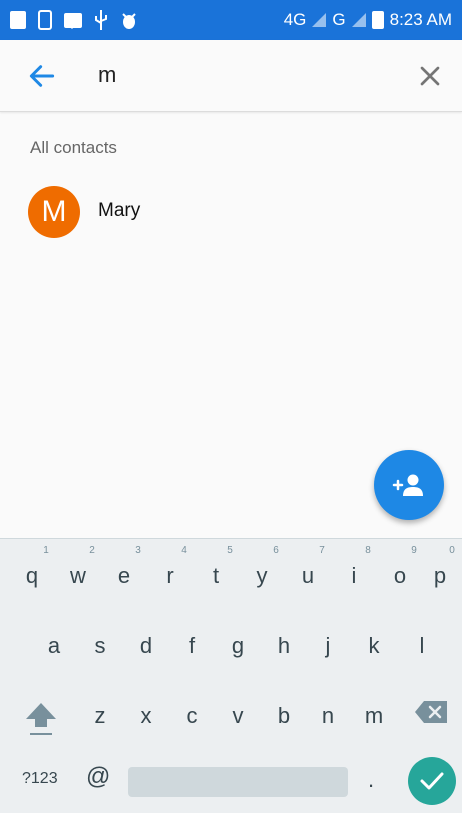  I want to click on key-r: r, so click(170, 576).